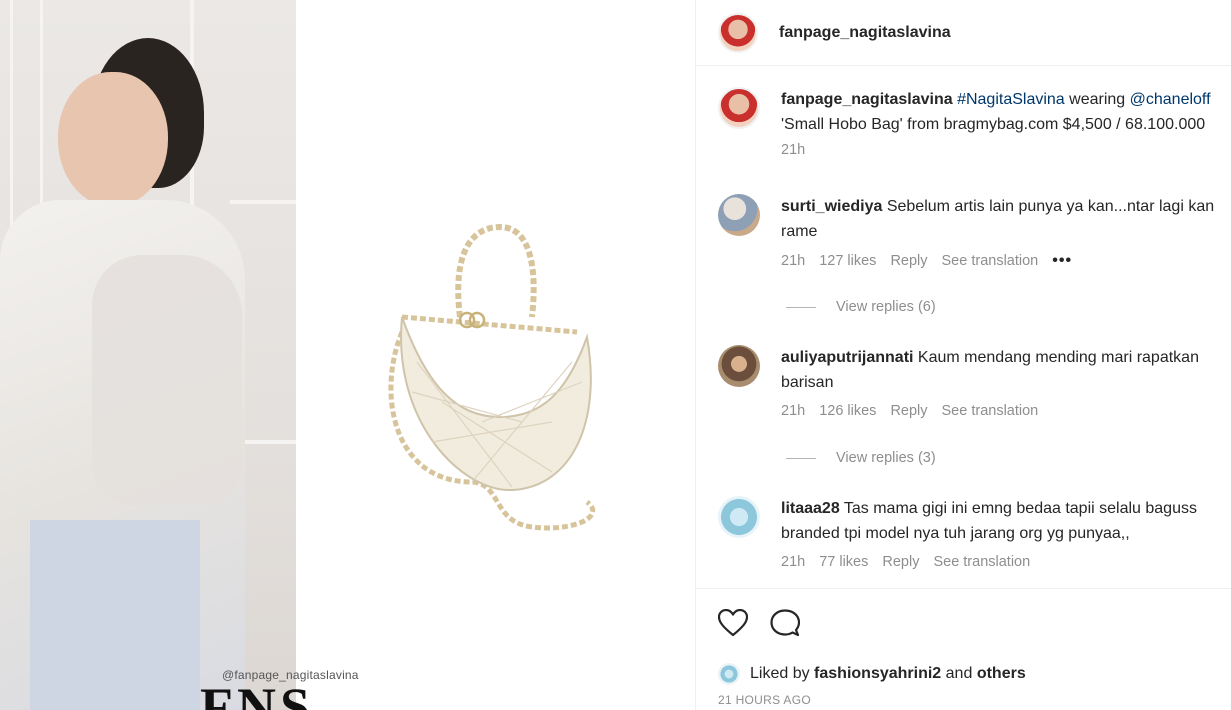 This screenshot has width=1231, height=710. What do you see at coordinates (780, 673) in the screenshot?
I see `liked-by-prefix: Liked by` at bounding box center [780, 673].